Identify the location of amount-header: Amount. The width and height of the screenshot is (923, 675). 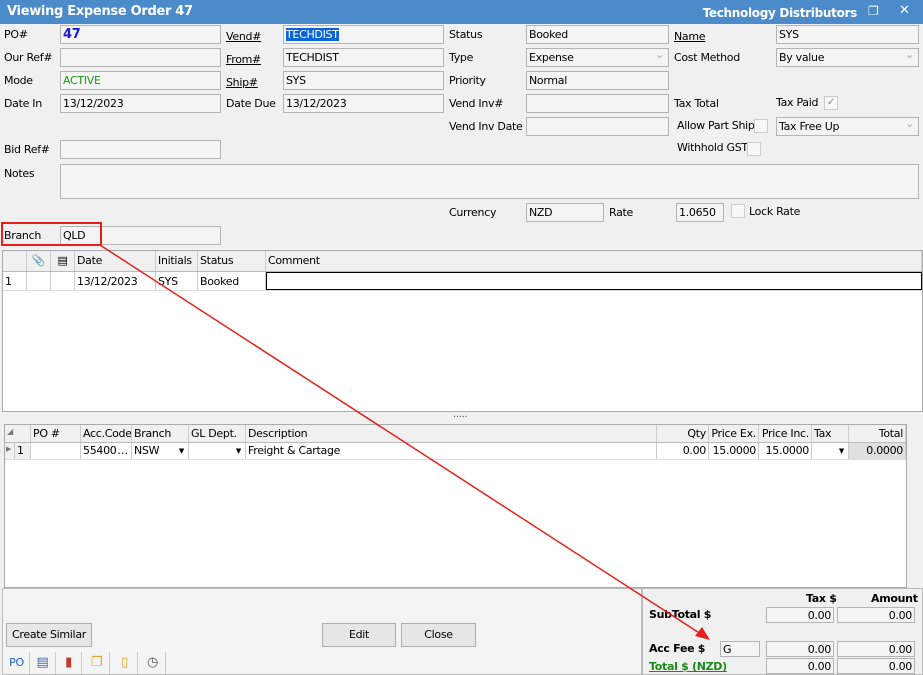
(894, 598).